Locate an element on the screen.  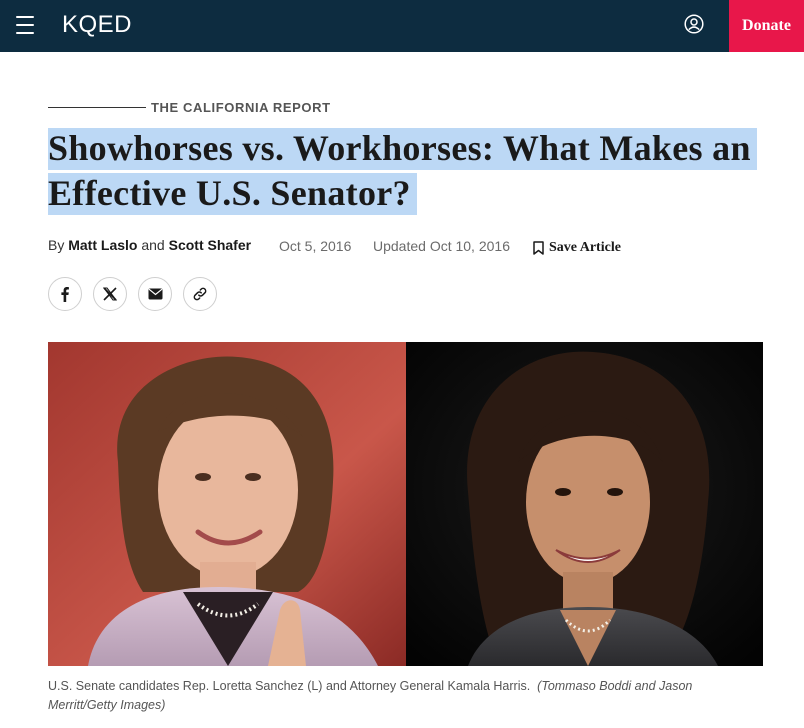
site-header: KQED Donate is located at coordinates (402, 26).